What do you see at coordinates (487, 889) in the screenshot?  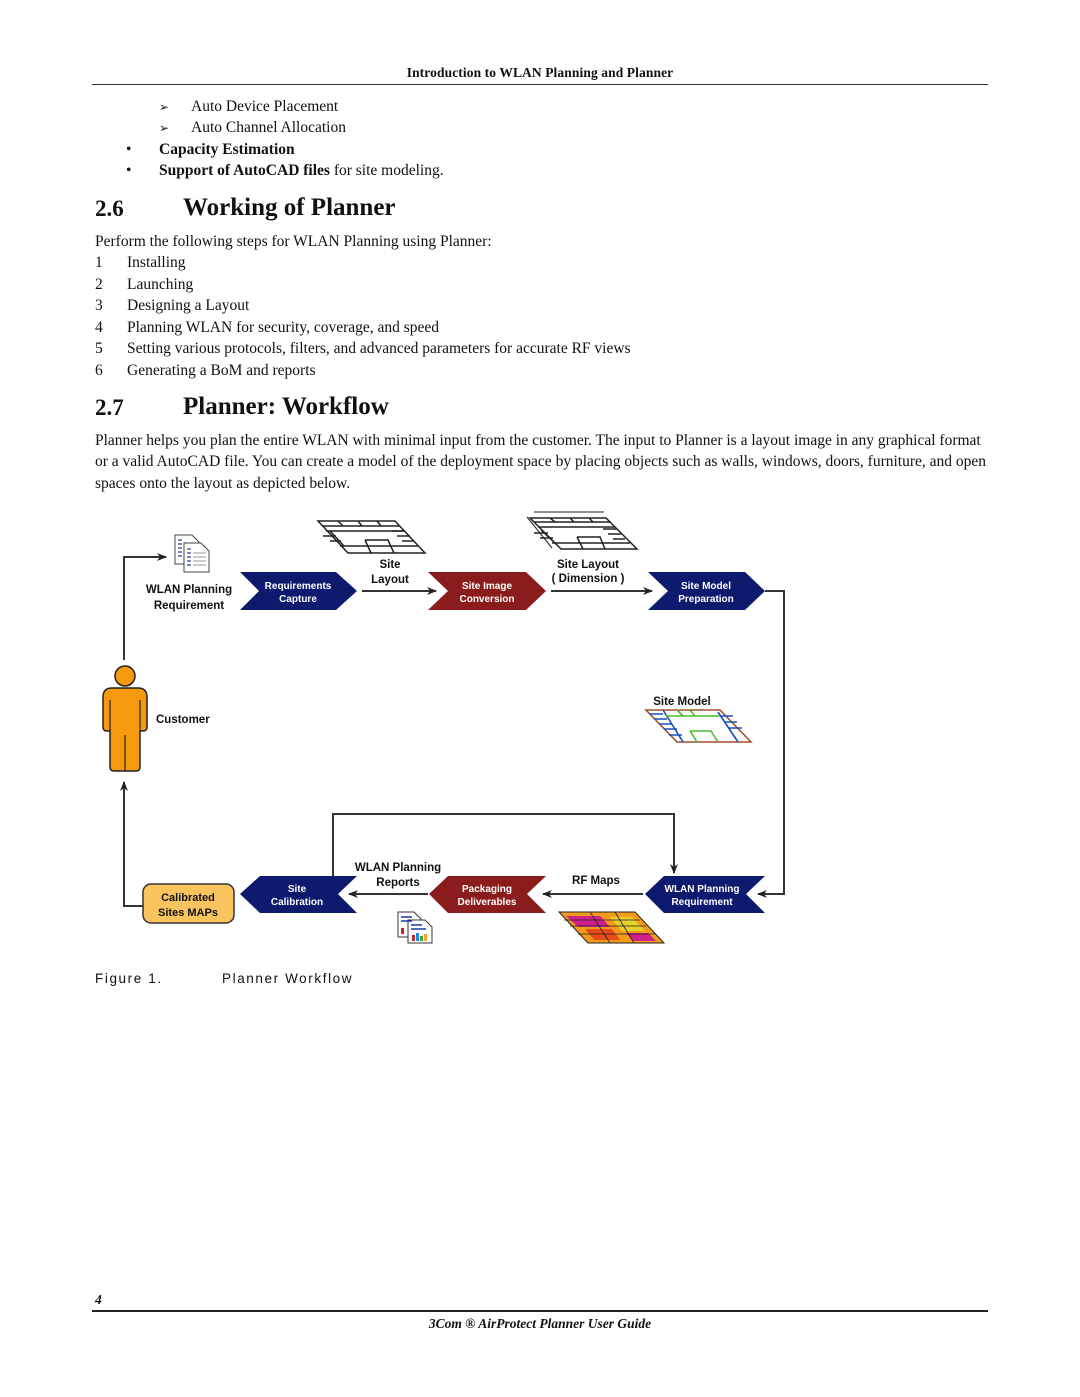 I see `svg-text: Packaging` at bounding box center [487, 889].